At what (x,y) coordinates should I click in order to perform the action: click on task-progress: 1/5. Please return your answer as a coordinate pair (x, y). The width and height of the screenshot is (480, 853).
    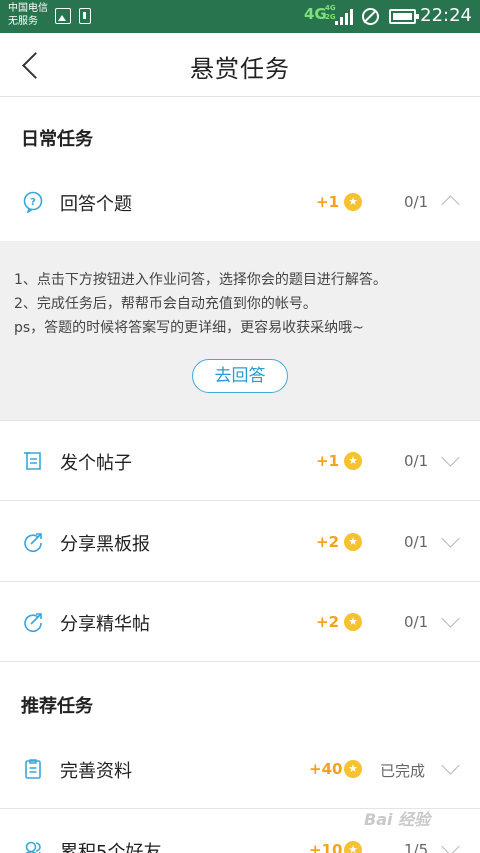
    Looking at the image, I should click on (416, 847).